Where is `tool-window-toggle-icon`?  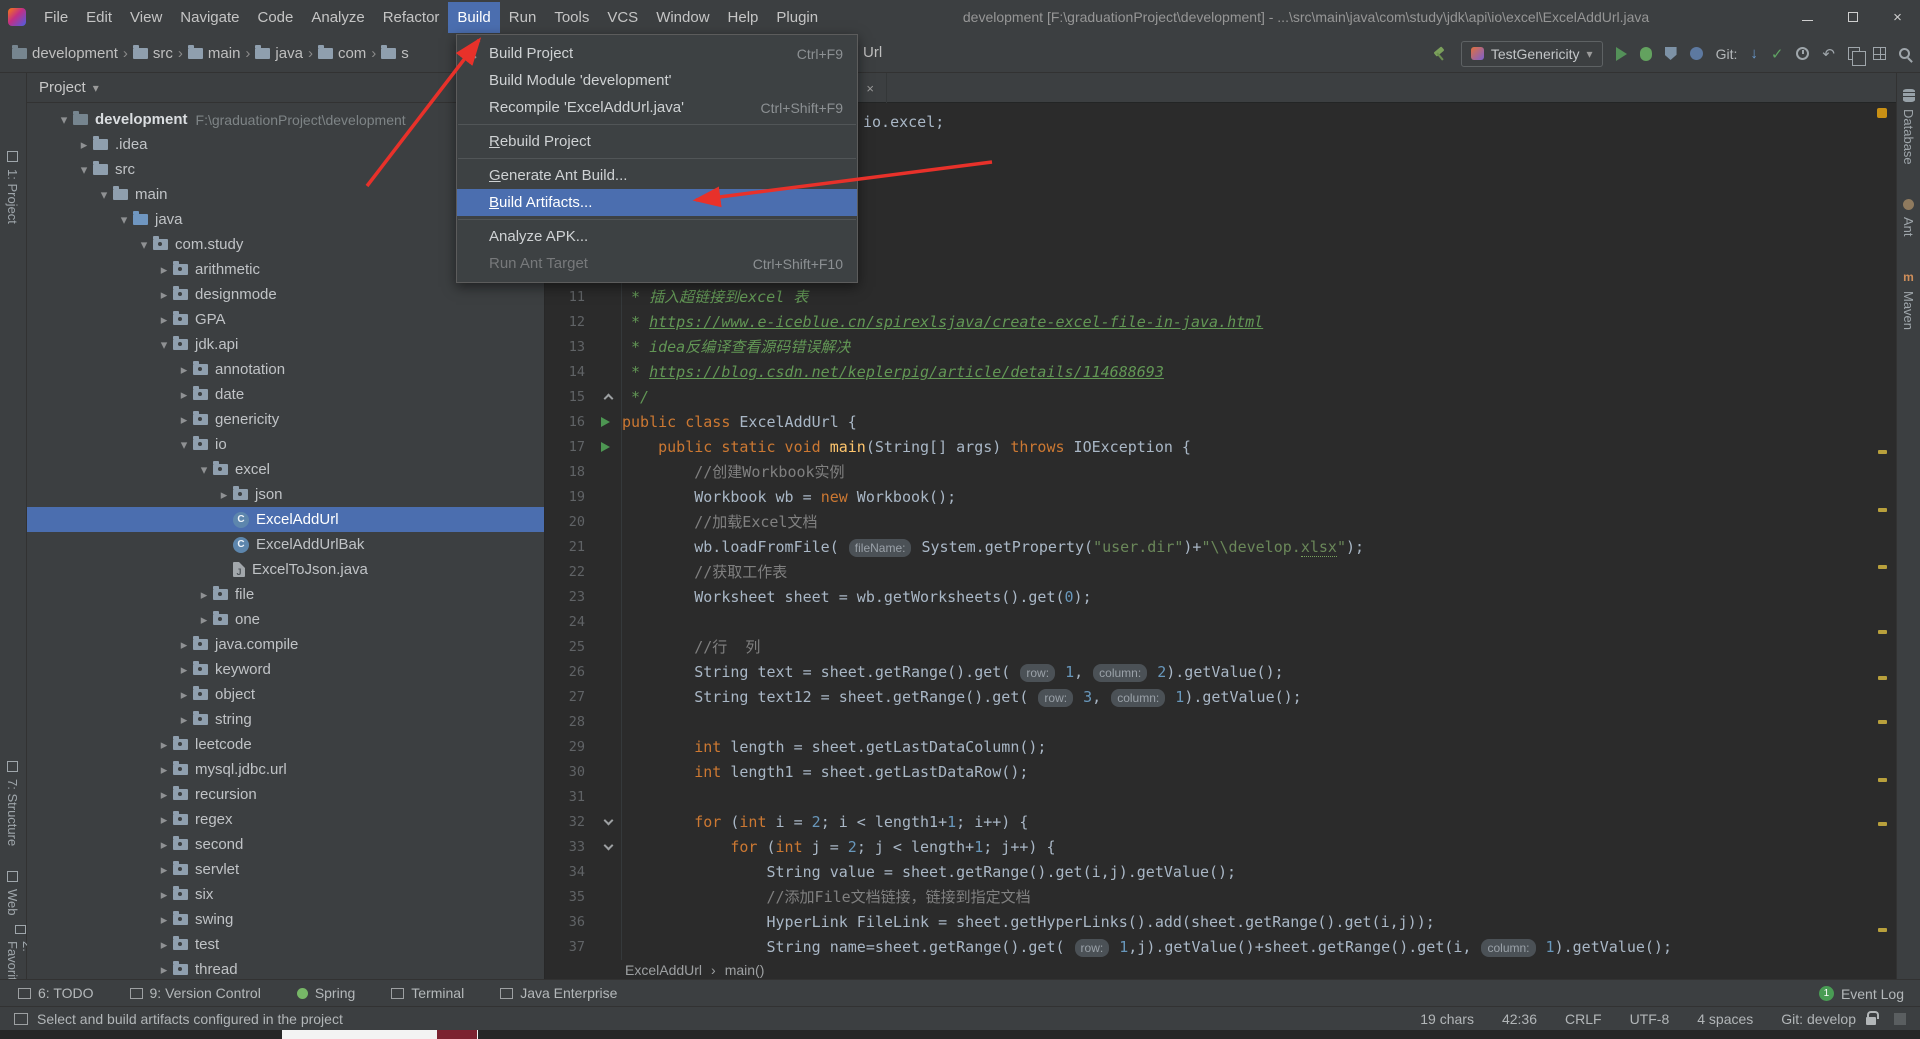
tool-window-toggle-icon is located at coordinates (21, 1018).